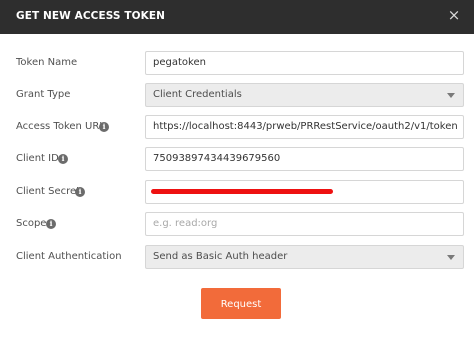  What do you see at coordinates (37, 158) in the screenshot?
I see `client-id-label: Client ID` at bounding box center [37, 158].